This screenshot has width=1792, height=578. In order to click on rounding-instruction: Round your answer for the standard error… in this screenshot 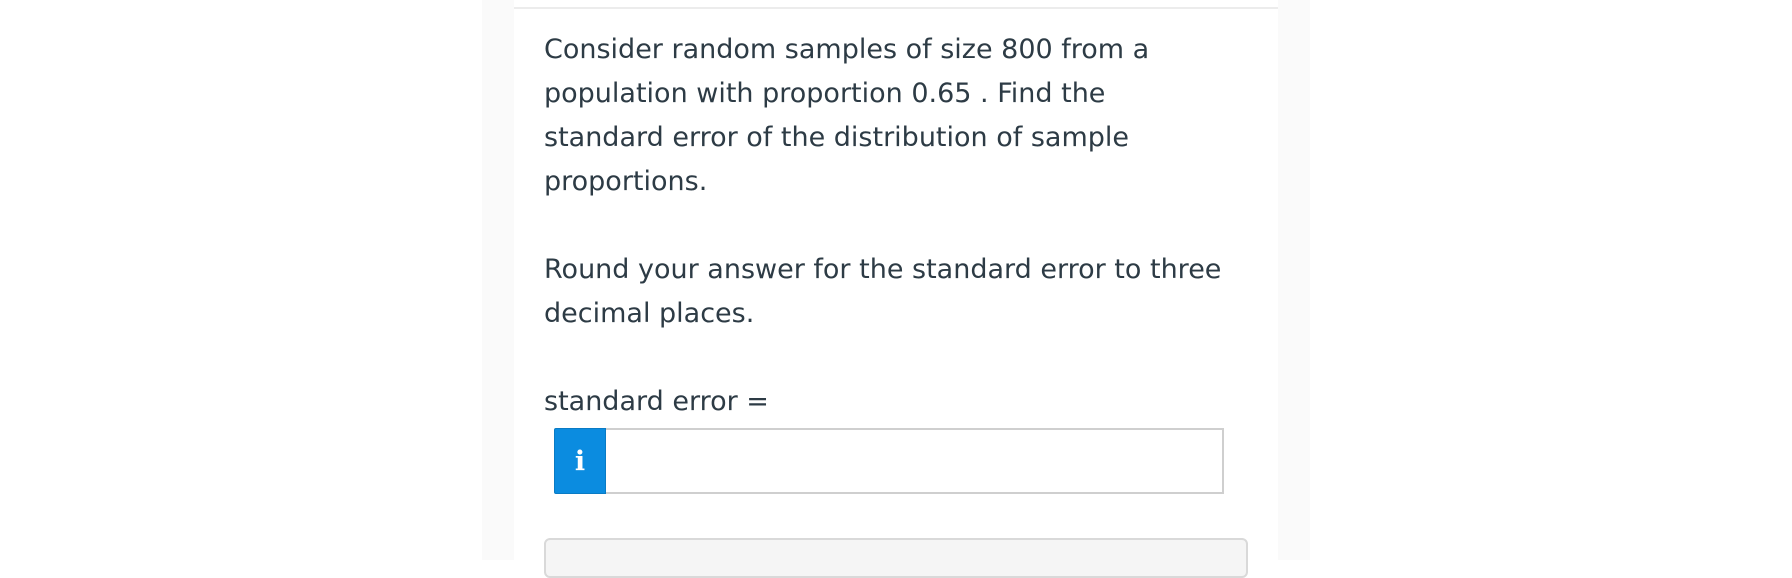, I will do `click(899, 292)`.